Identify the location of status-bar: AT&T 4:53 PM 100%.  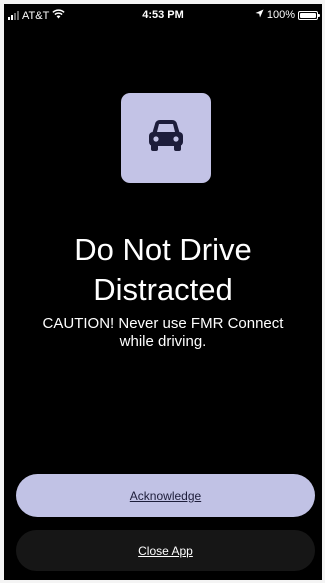
(163, 15).